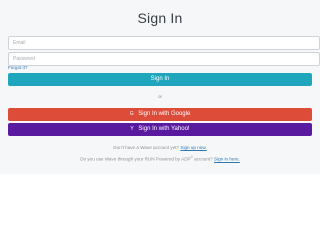 The height and width of the screenshot is (245, 320). Describe the element at coordinates (132, 129) in the screenshot. I see `yahoo-icon: Y` at that location.